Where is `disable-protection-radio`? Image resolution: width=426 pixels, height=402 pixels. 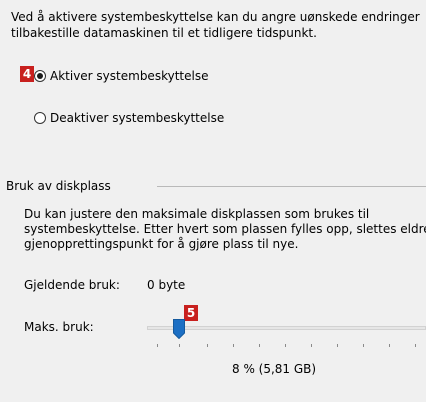 disable-protection-radio is located at coordinates (40, 118).